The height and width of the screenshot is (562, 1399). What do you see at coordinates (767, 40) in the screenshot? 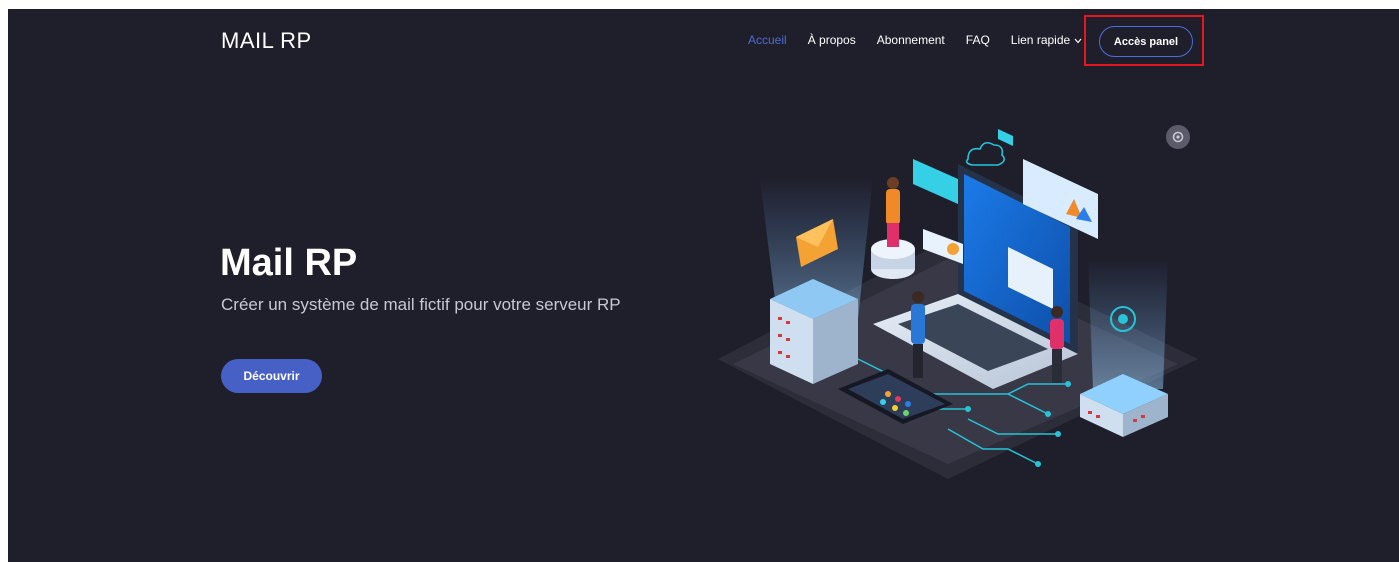
I see `nav-item-accueil: Accueil` at bounding box center [767, 40].